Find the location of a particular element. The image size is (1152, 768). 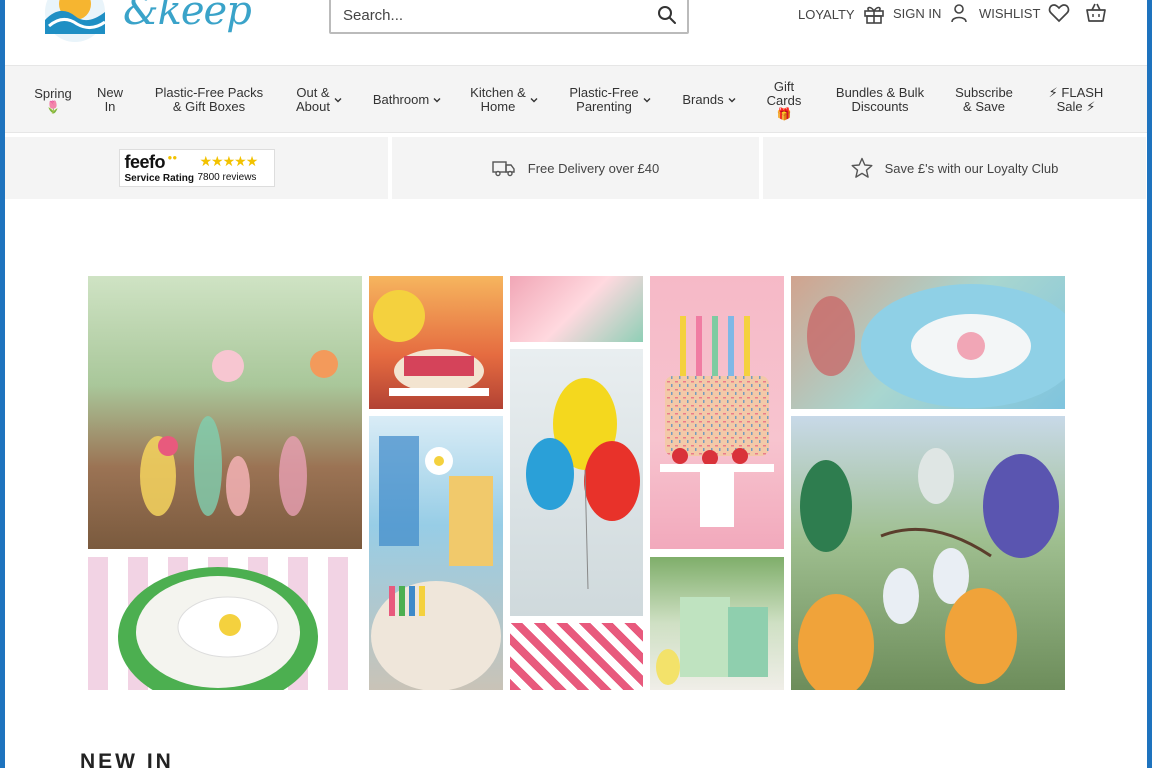

loyalty-link: LOYALTY is located at coordinates (841, 14).